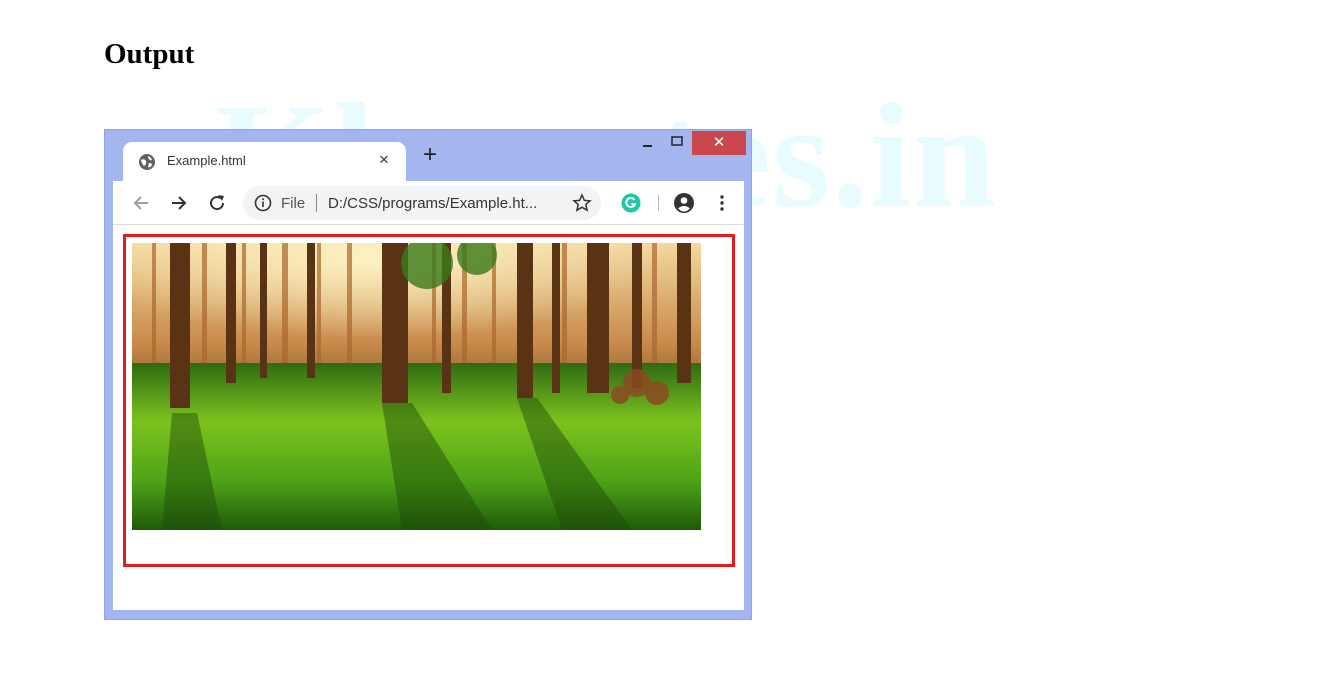 The image size is (1335, 685). Describe the element at coordinates (719, 143) in the screenshot. I see `close-window-button: ✕` at that location.